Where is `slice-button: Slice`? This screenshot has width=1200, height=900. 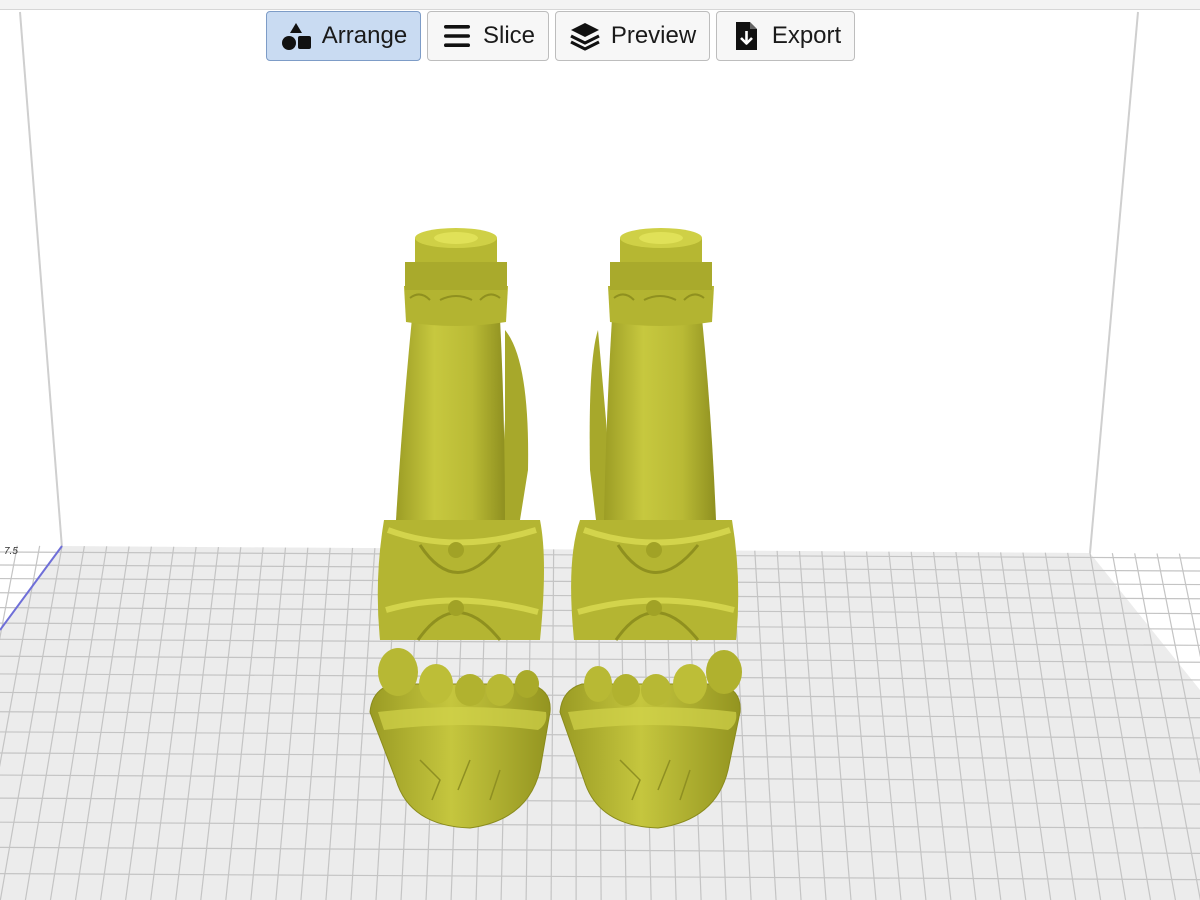 slice-button: Slice is located at coordinates (488, 36).